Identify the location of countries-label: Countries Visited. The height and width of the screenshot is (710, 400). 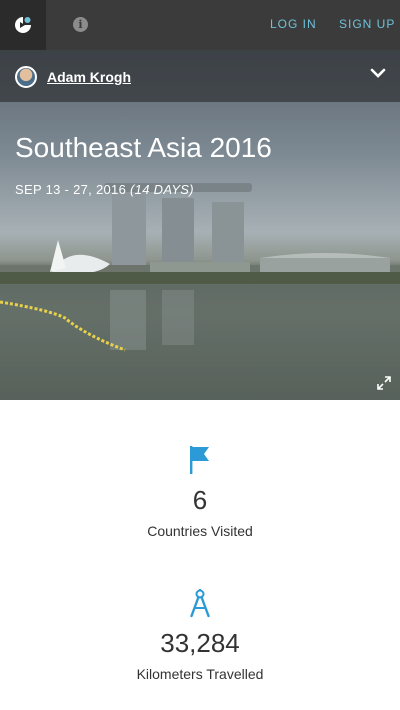
(200, 531).